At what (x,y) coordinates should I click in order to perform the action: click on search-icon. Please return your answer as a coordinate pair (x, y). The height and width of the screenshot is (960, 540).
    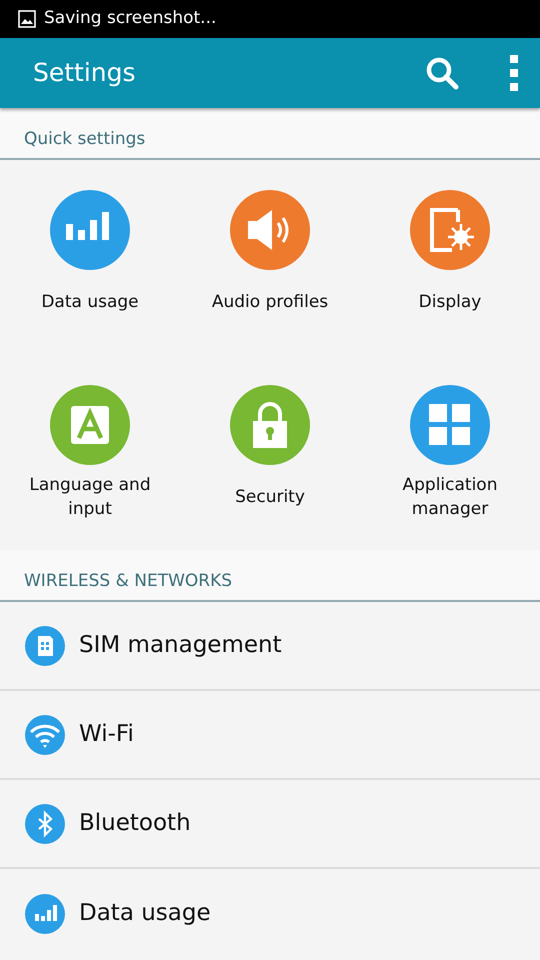
    Looking at the image, I should click on (442, 73).